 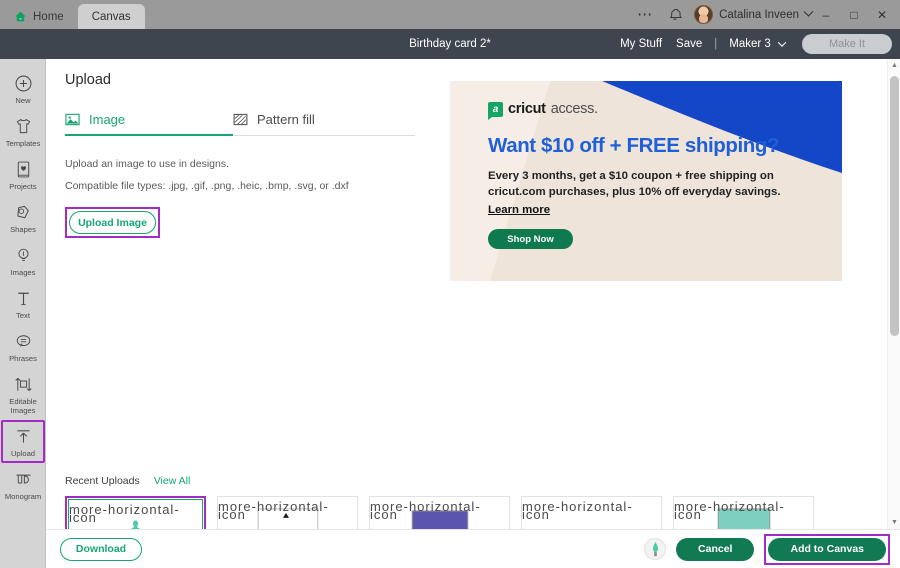 I want to click on scroll-down-arrow-icon: ▼, so click(x=894, y=522).